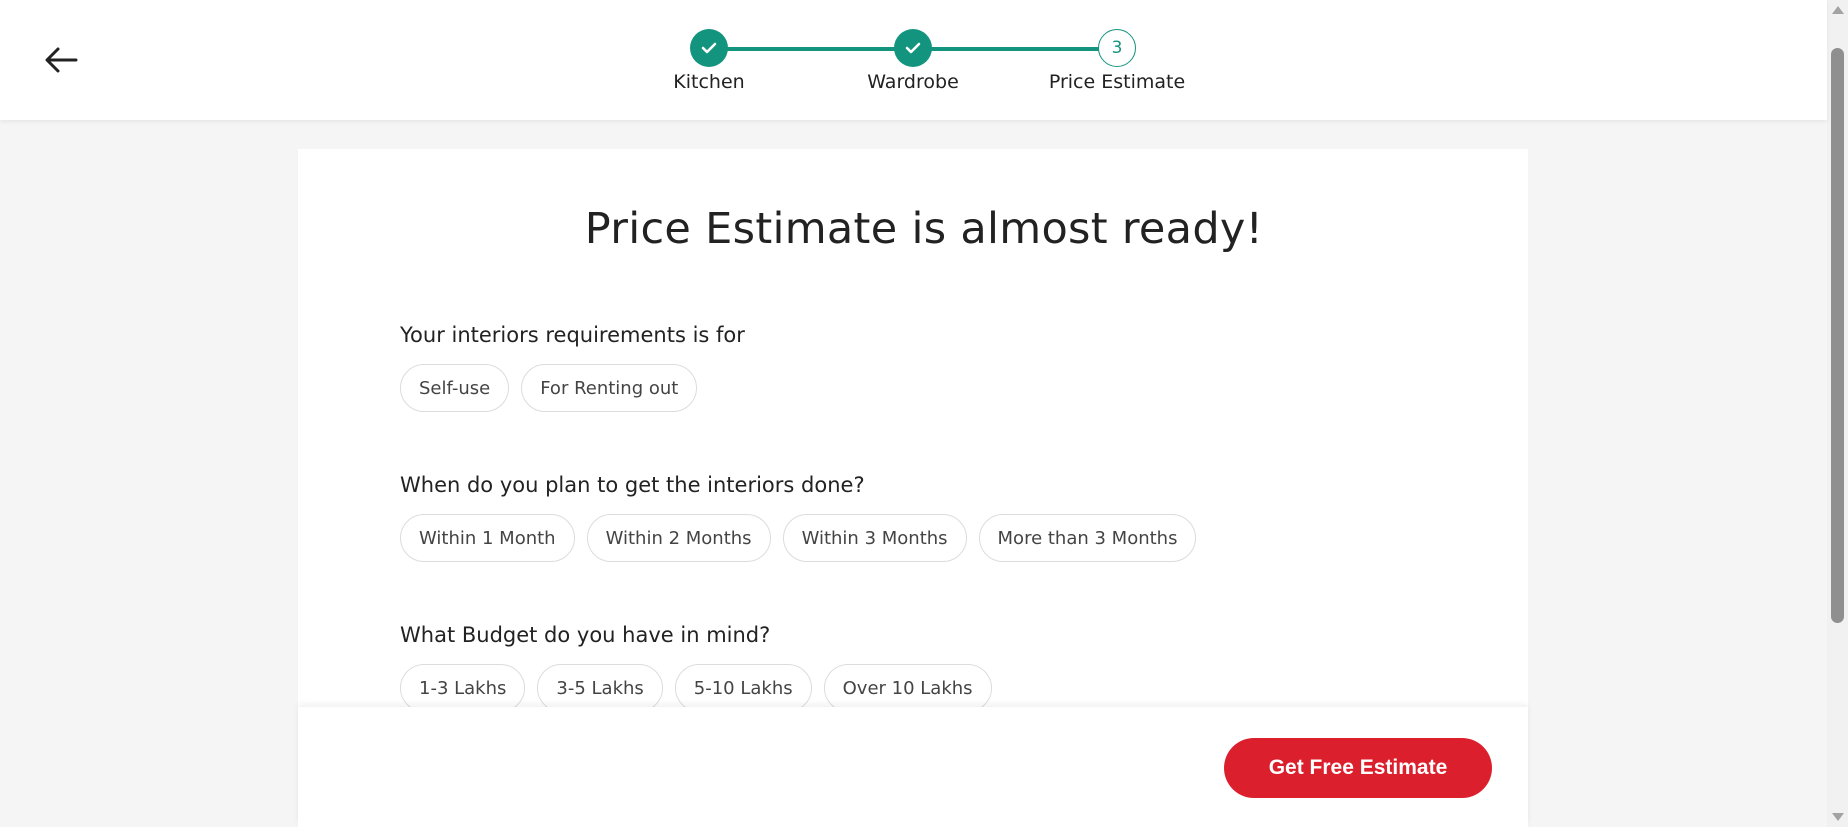 The width and height of the screenshot is (1848, 827). What do you see at coordinates (1838, 10) in the screenshot?
I see `scroll-up-arrow-icon` at bounding box center [1838, 10].